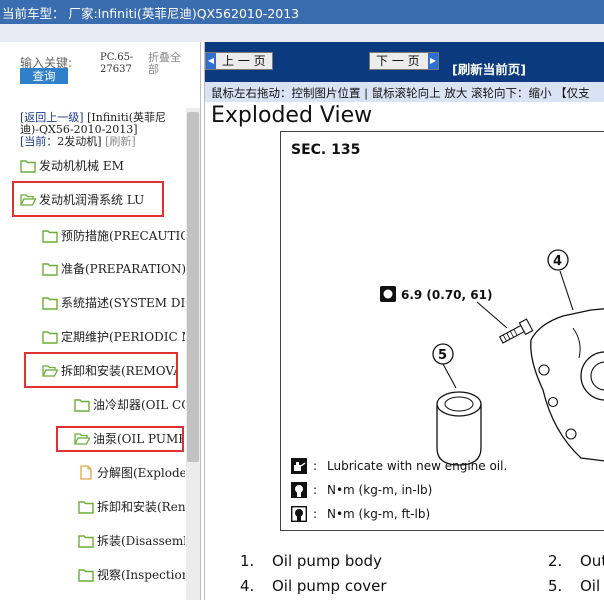  I want to click on callout-4: 4, so click(557, 261).